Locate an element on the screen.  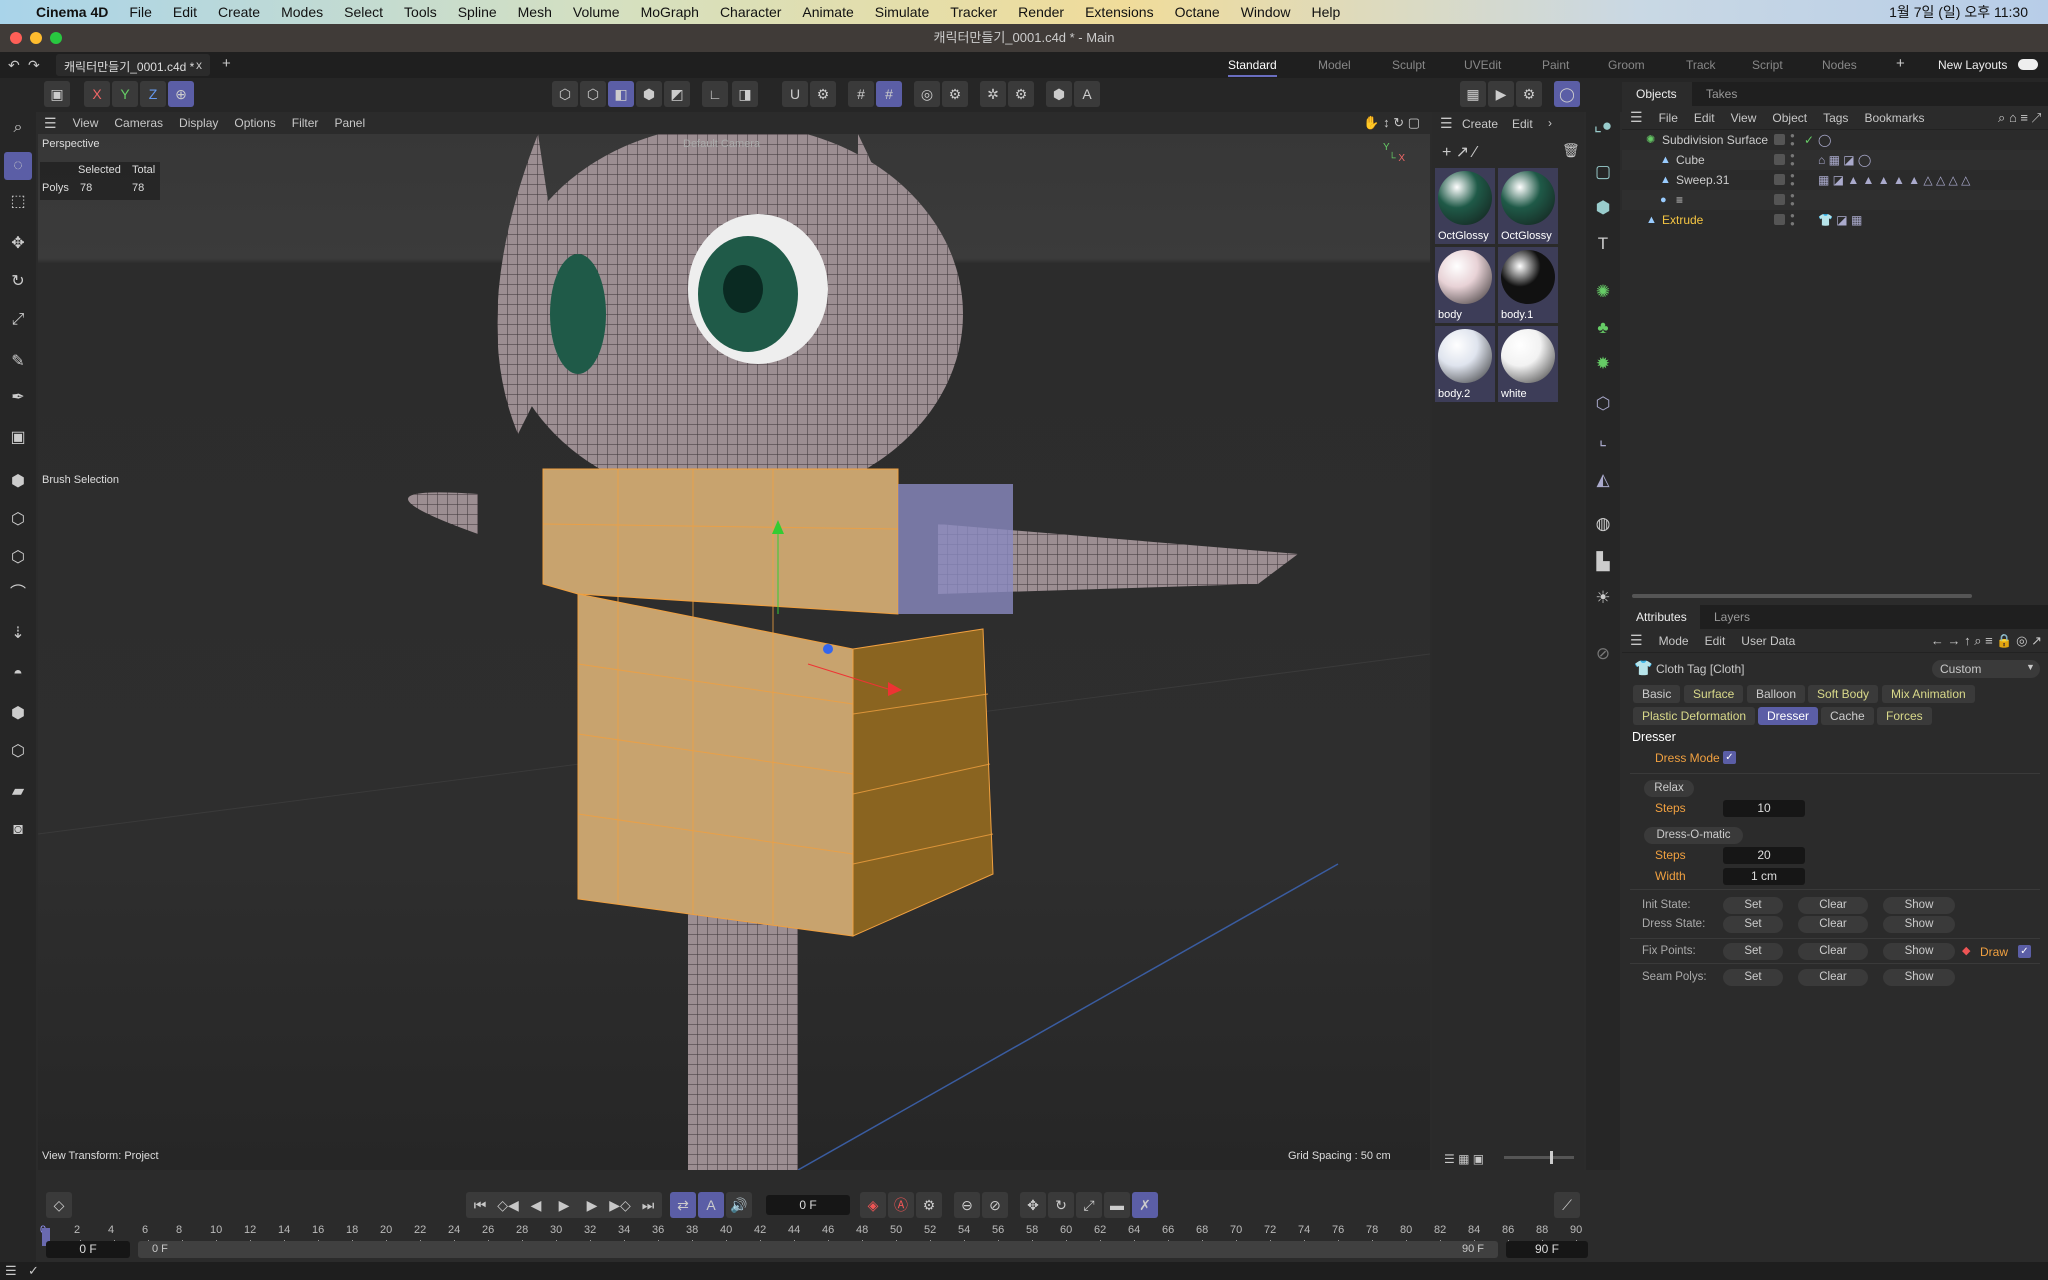
live-selection-icon: ◌ is located at coordinates (18, 166).